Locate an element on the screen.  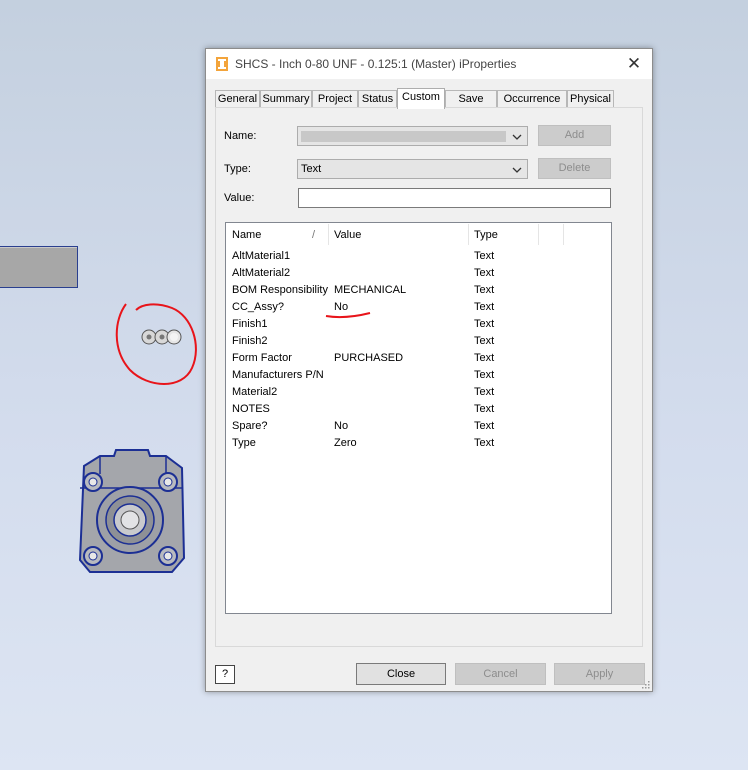
column-header-value: Value is located at coordinates (347, 235).